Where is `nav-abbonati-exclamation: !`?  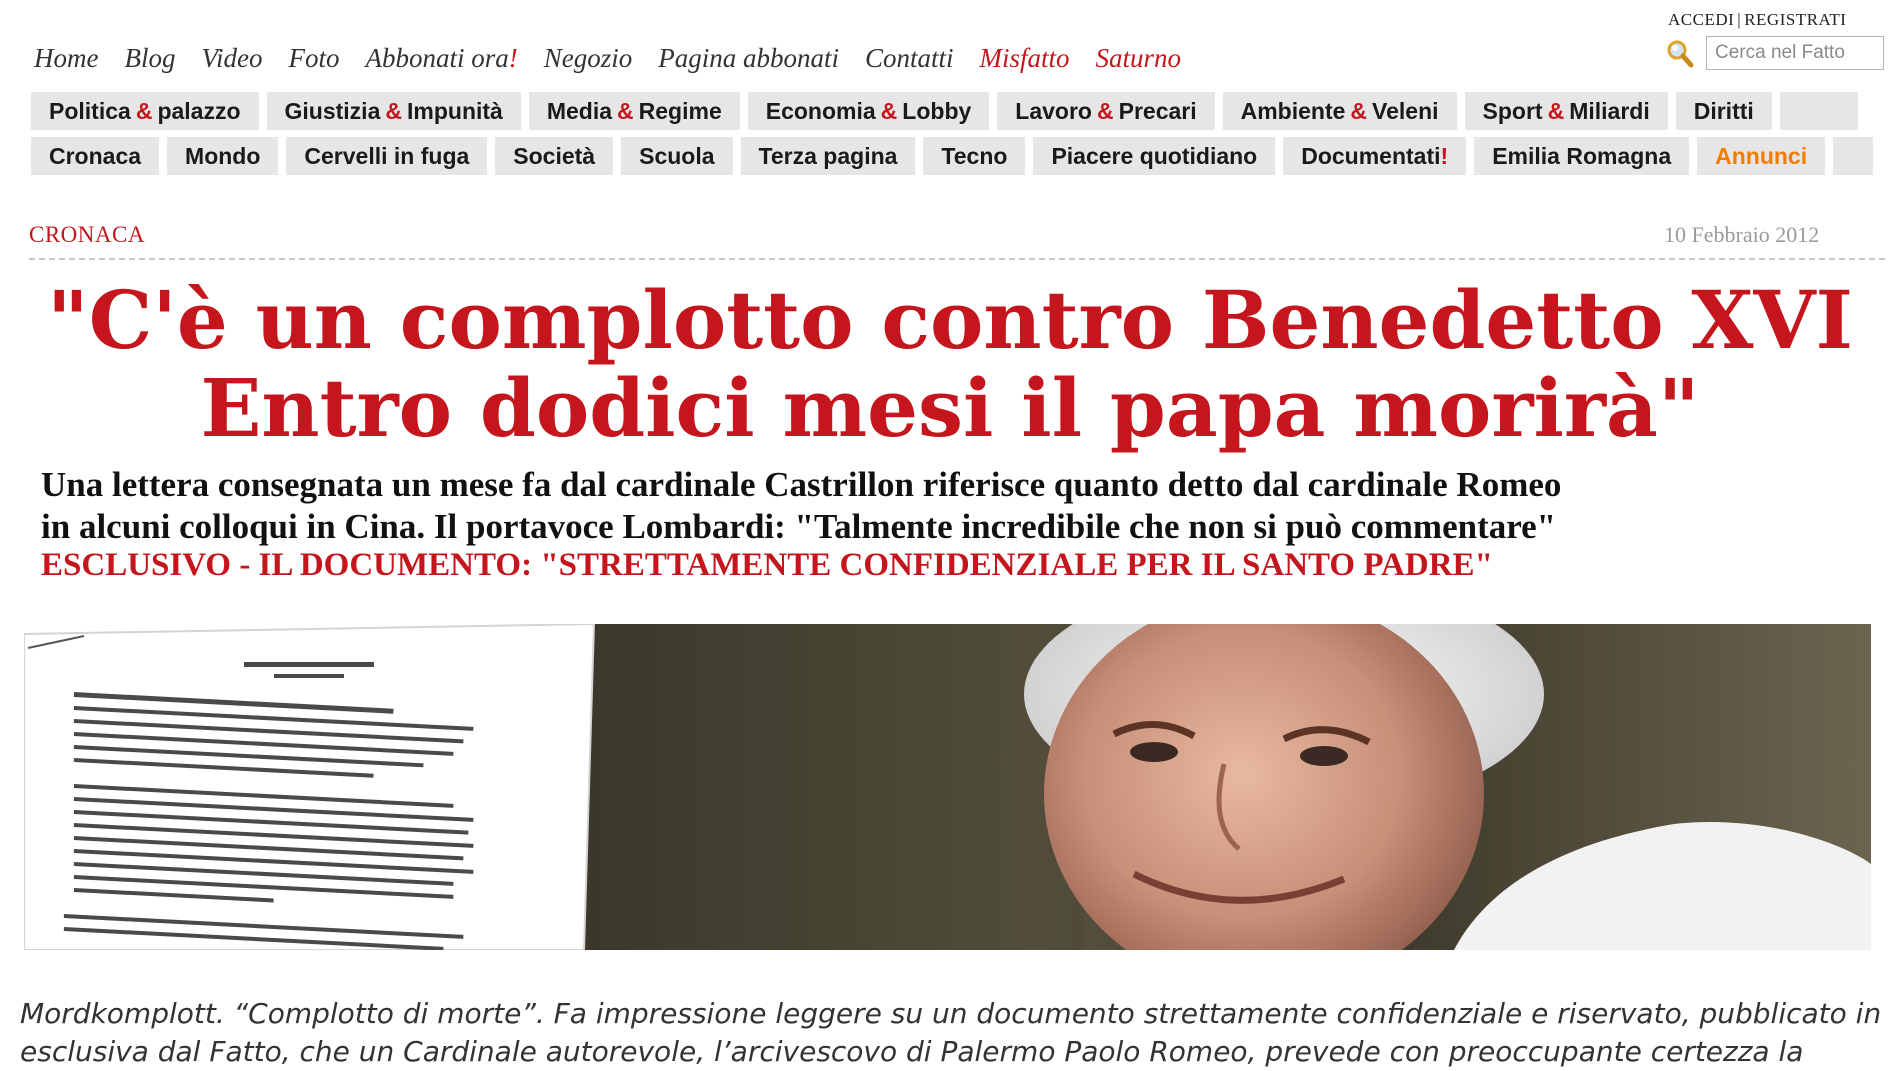 nav-abbonati-exclamation: ! is located at coordinates (513, 57).